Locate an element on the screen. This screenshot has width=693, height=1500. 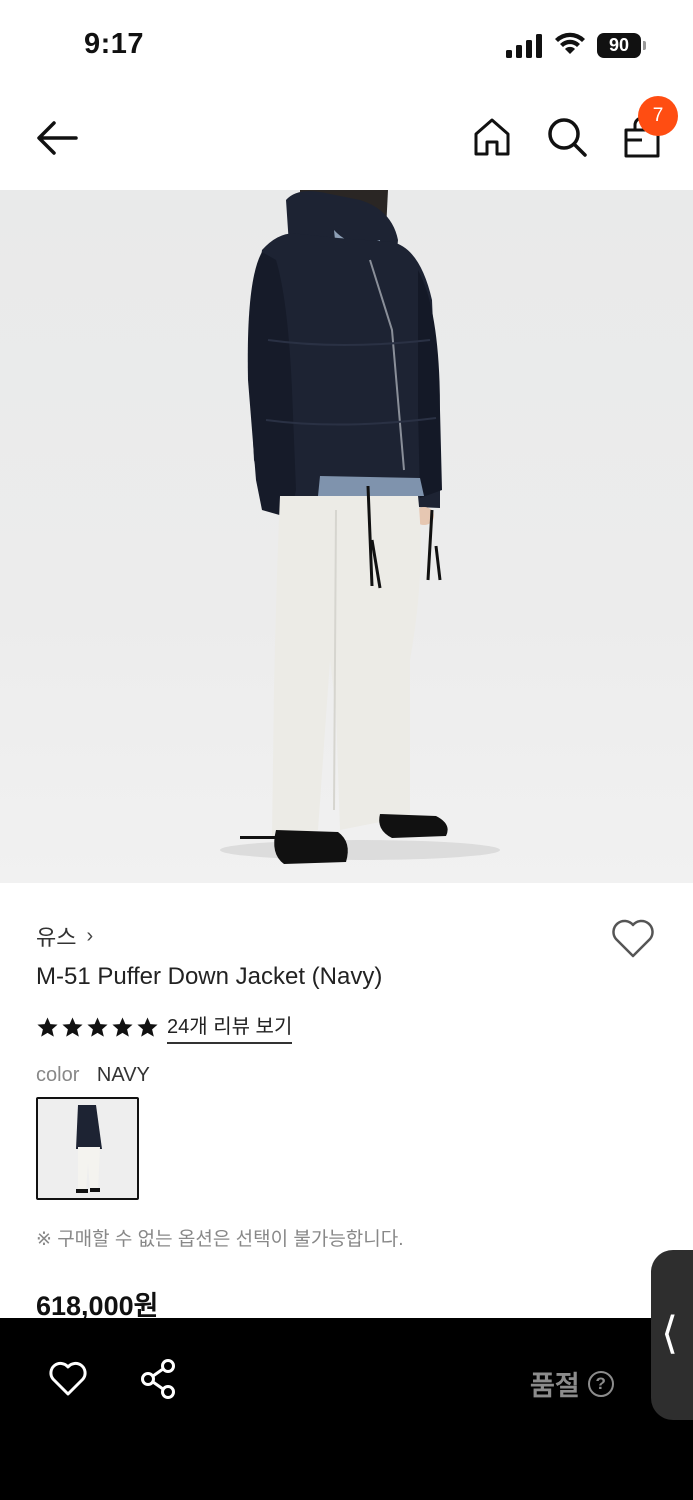
review-link: 24개 리뷰 보기 is located at coordinates (230, 1027).